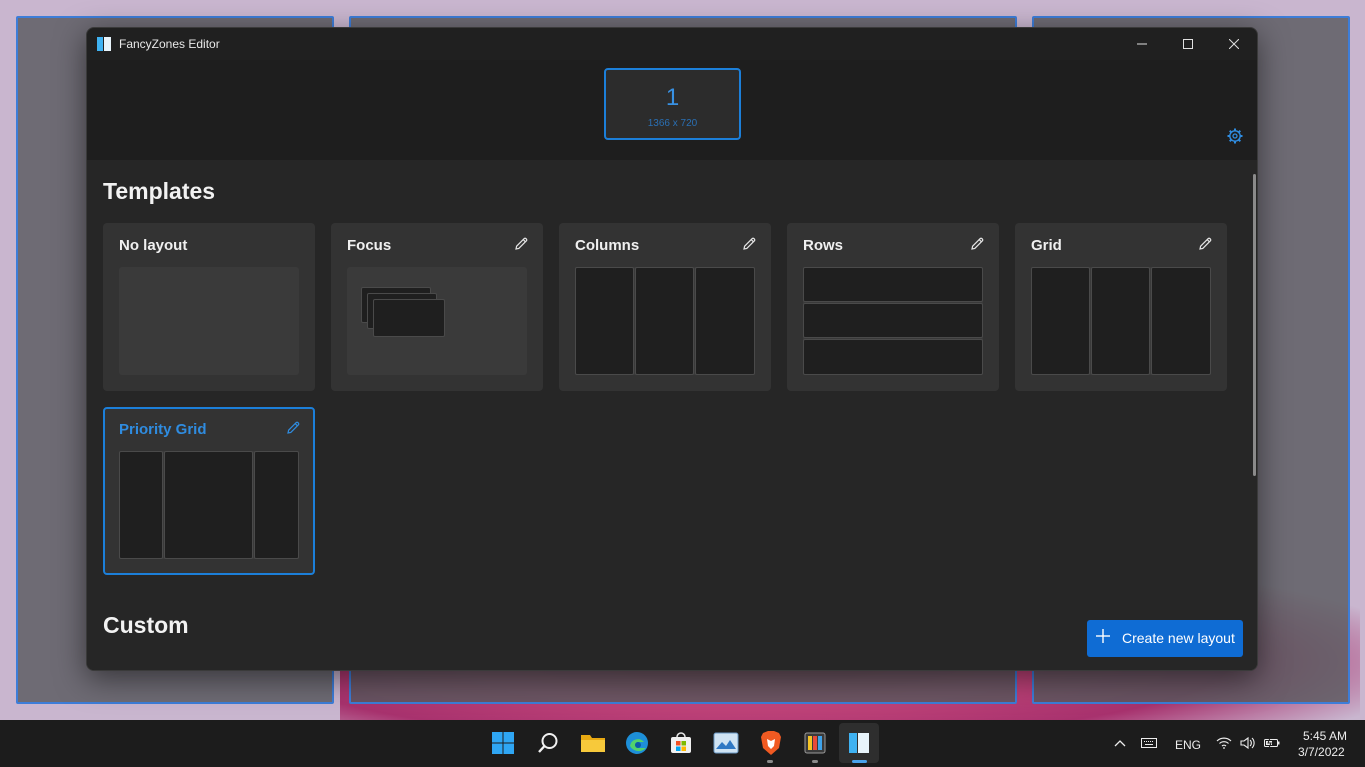 This screenshot has width=1365, height=767. What do you see at coordinates (1103, 636) in the screenshot?
I see `plus-icon` at bounding box center [1103, 636].